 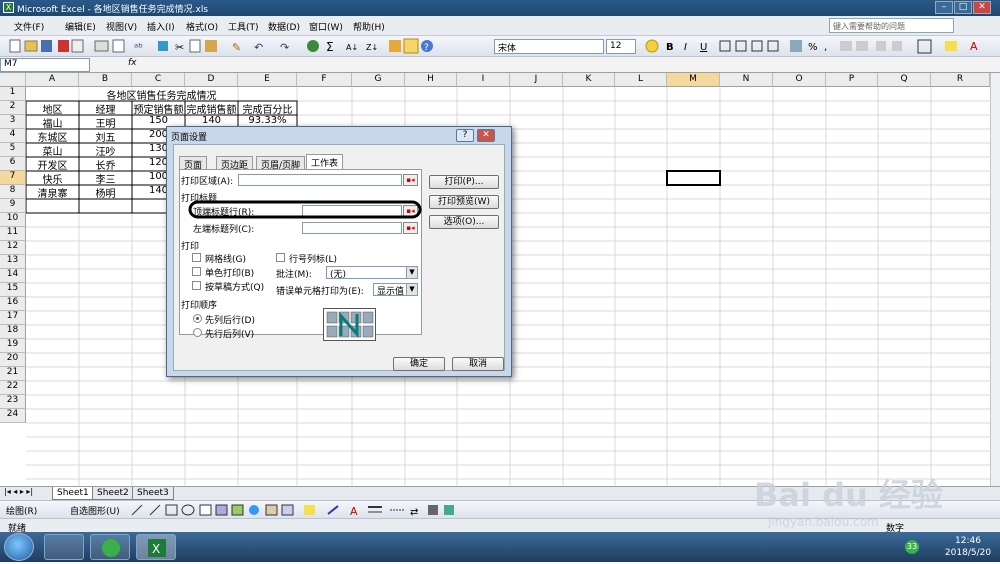 What do you see at coordinates (113, 493) in the screenshot?
I see `sheet-tab-2: Sheet2` at bounding box center [113, 493].